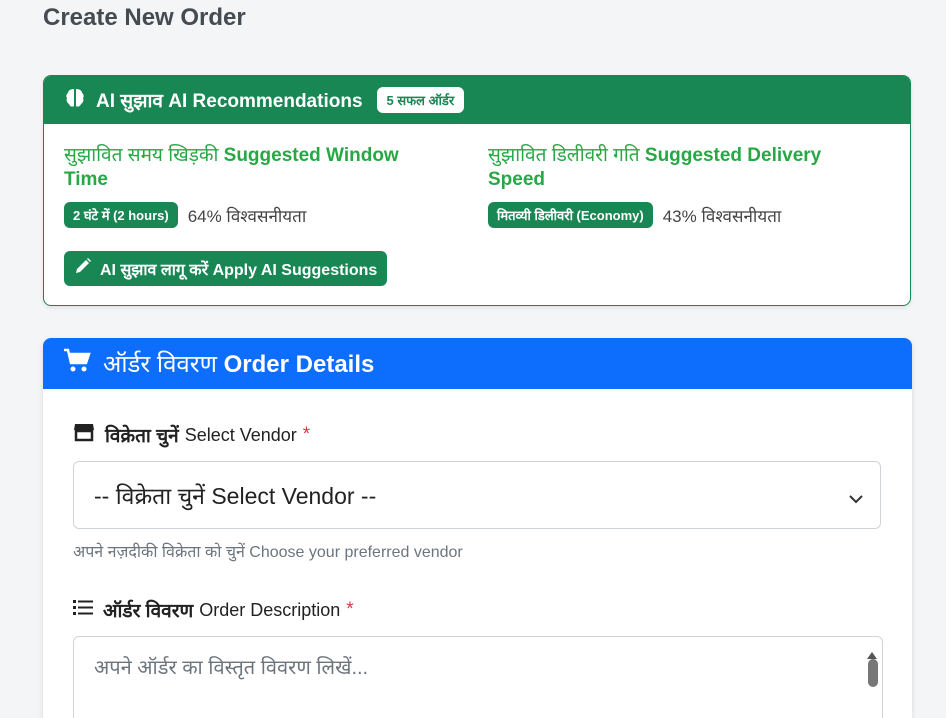 The height and width of the screenshot is (718, 946). What do you see at coordinates (477, 495) in the screenshot?
I see `vendor-select: -- विक्रेता चुनें Select Vendor --` at bounding box center [477, 495].